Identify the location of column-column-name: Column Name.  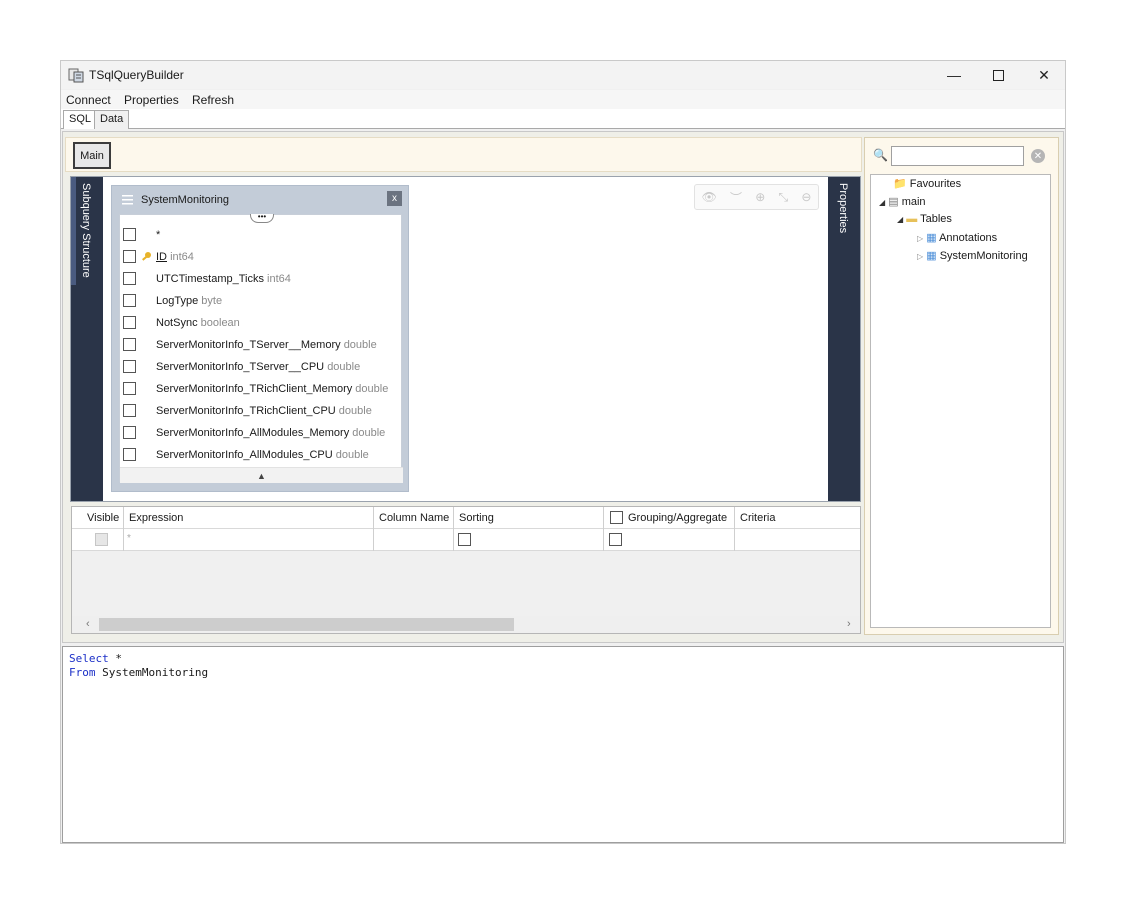
(414, 518).